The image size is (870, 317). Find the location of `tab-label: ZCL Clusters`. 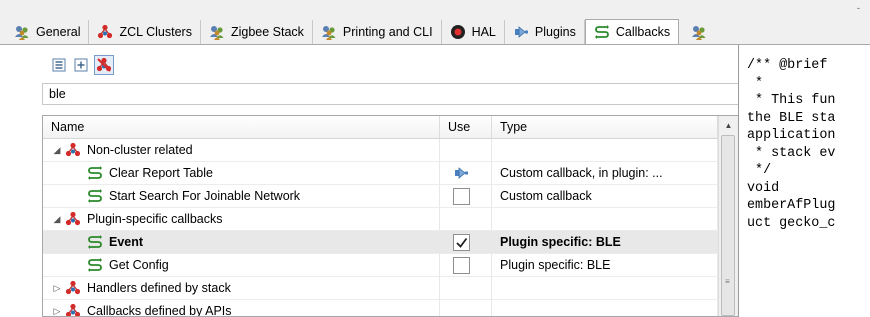

tab-label: ZCL Clusters is located at coordinates (155, 32).